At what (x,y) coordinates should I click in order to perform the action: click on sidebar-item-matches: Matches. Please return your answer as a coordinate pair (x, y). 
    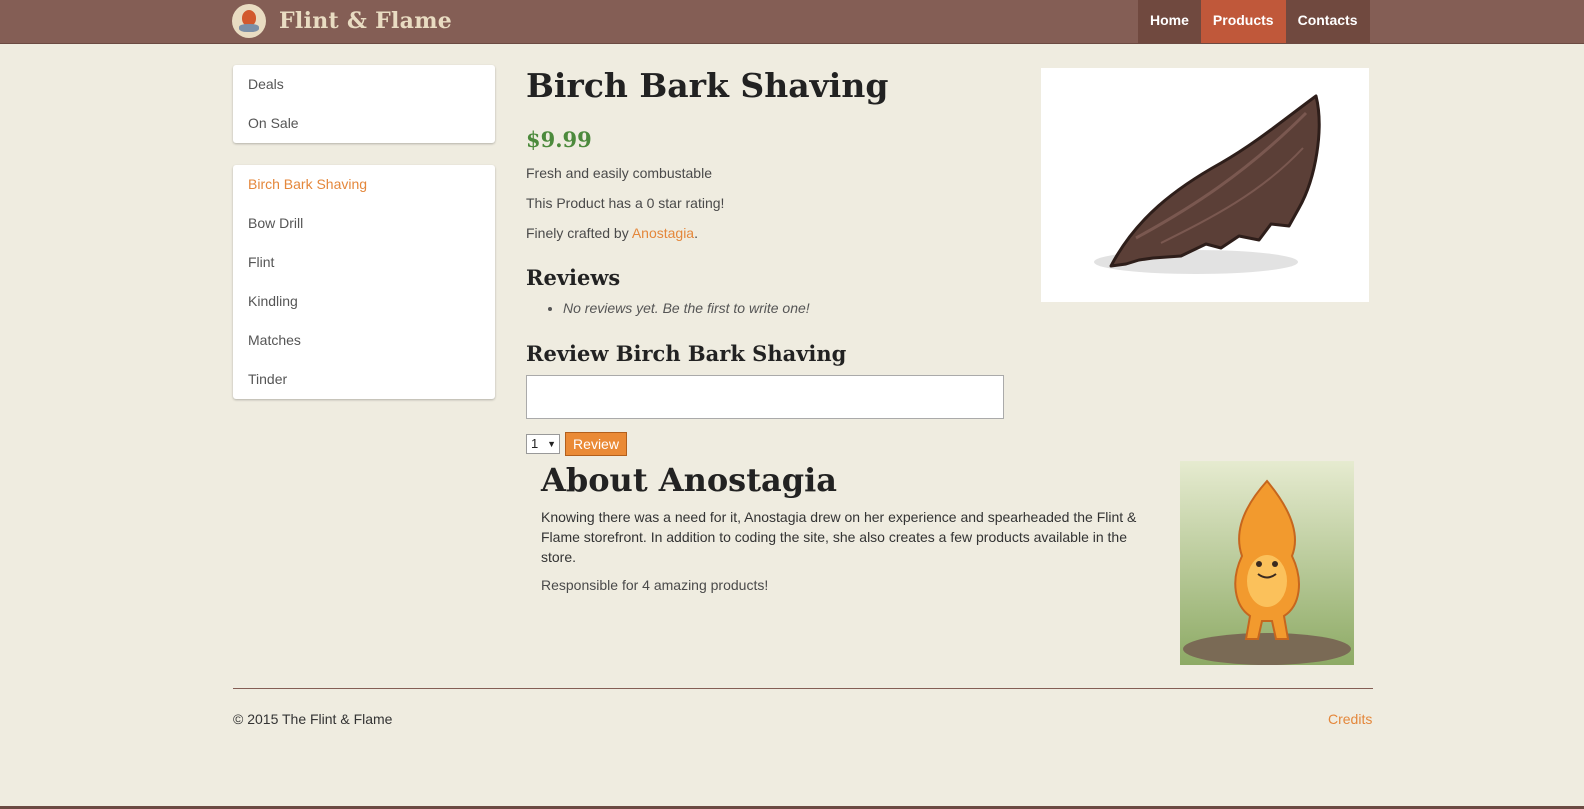
    Looking at the image, I should click on (364, 340).